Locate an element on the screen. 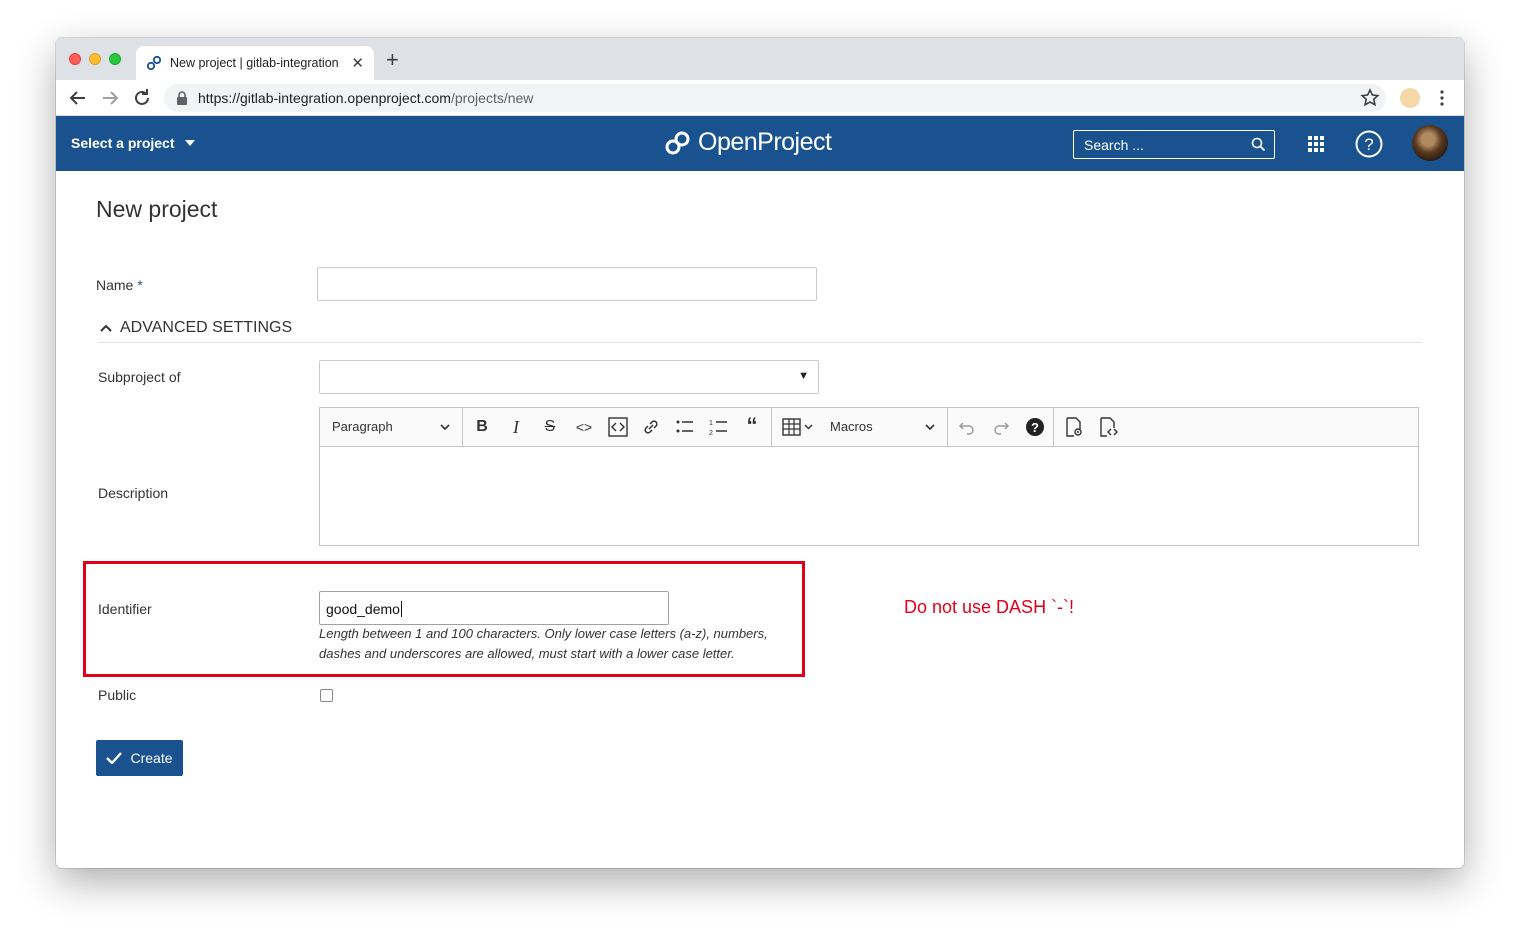  url-path: /projects/new is located at coordinates (492, 98).